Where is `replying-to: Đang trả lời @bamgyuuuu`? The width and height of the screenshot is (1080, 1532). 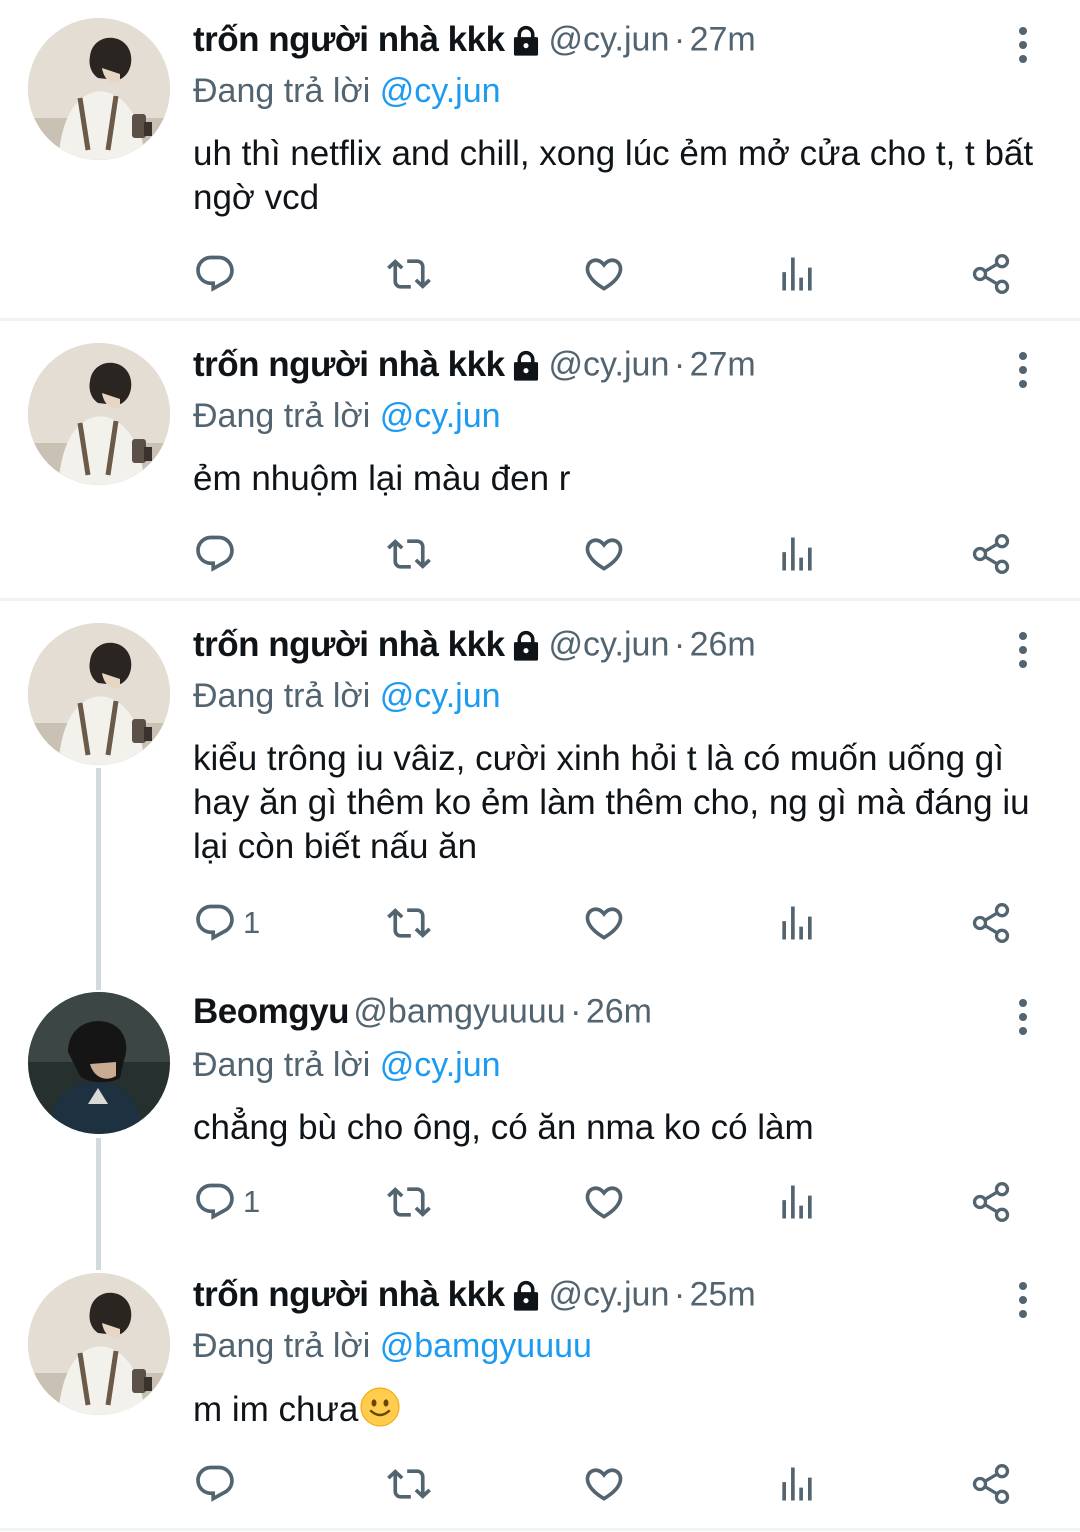
replying-to: Đang trả lời @bamgyuuuu is located at coordinates (392, 1346).